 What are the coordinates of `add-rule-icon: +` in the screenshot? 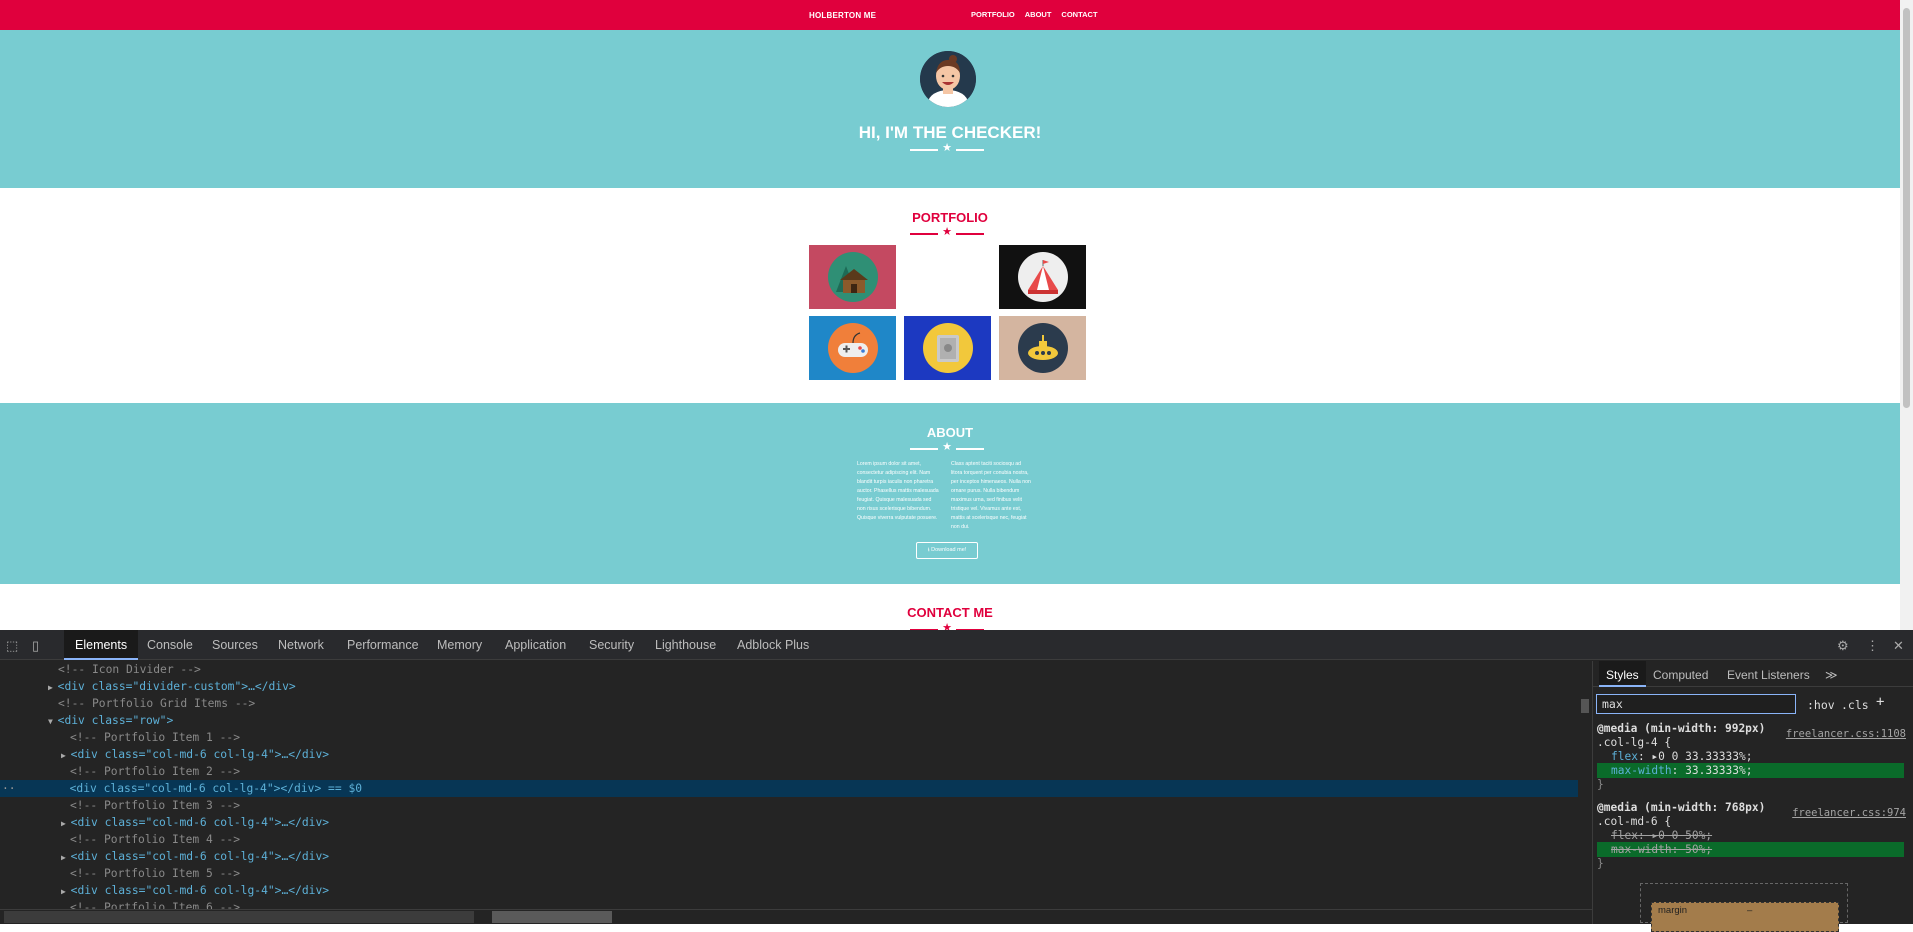 It's located at (1880, 702).